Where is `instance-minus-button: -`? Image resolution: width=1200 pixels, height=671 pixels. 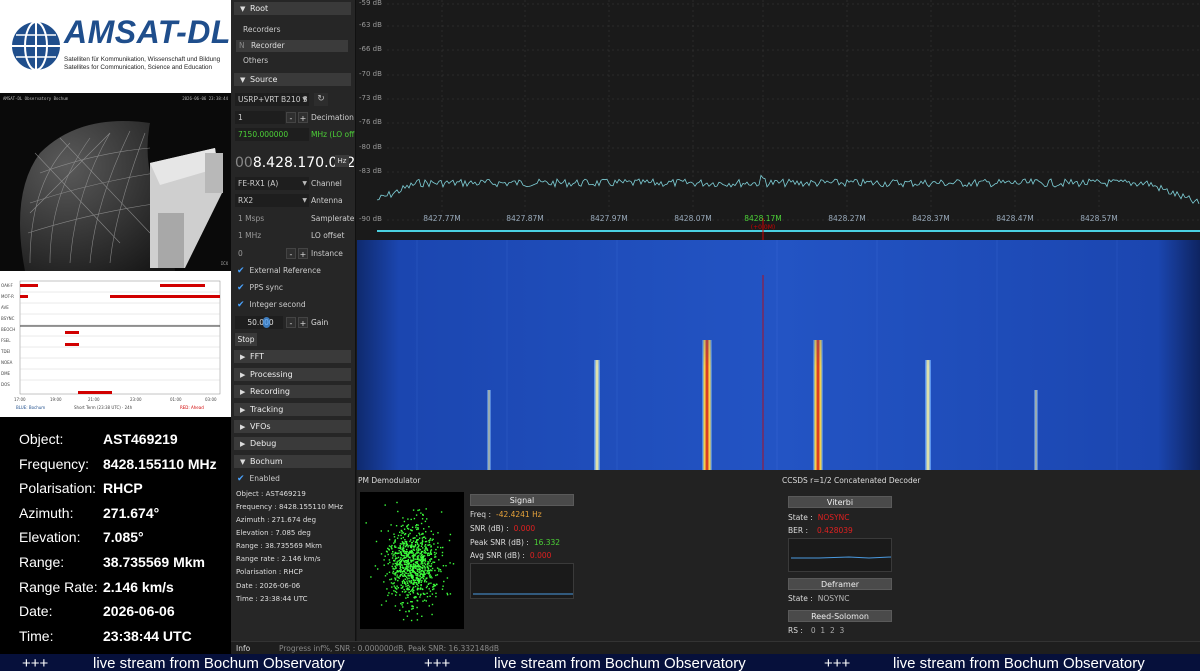
instance-minus-button: - is located at coordinates (291, 253).